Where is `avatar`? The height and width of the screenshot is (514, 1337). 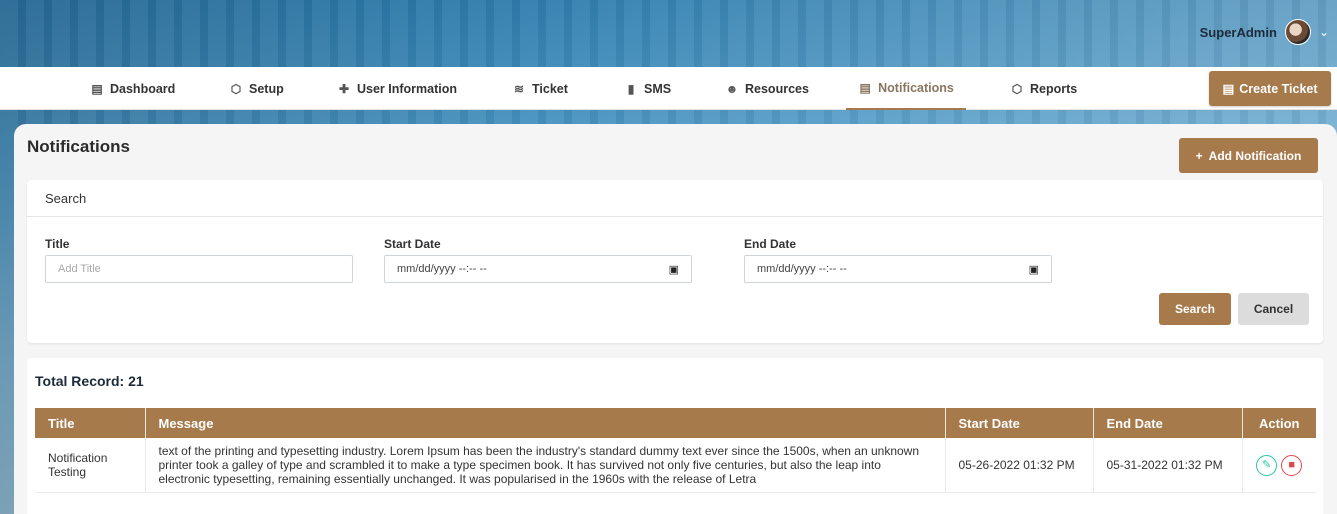 avatar is located at coordinates (1297, 32).